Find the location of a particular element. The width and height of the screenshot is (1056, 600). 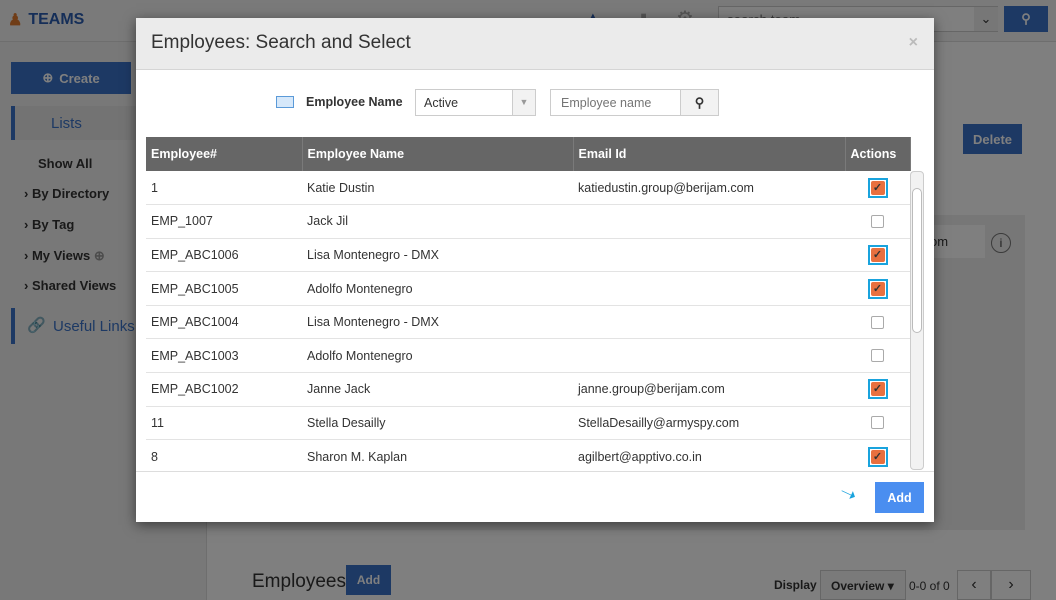

status-select: Active ▼ is located at coordinates (475, 102).